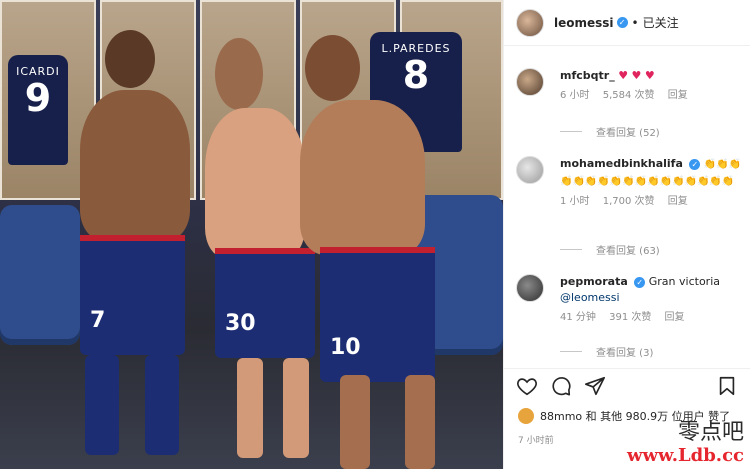  What do you see at coordinates (636, 75) in the screenshot?
I see `heart-emoji: ♥ ♥ ♥` at bounding box center [636, 75].